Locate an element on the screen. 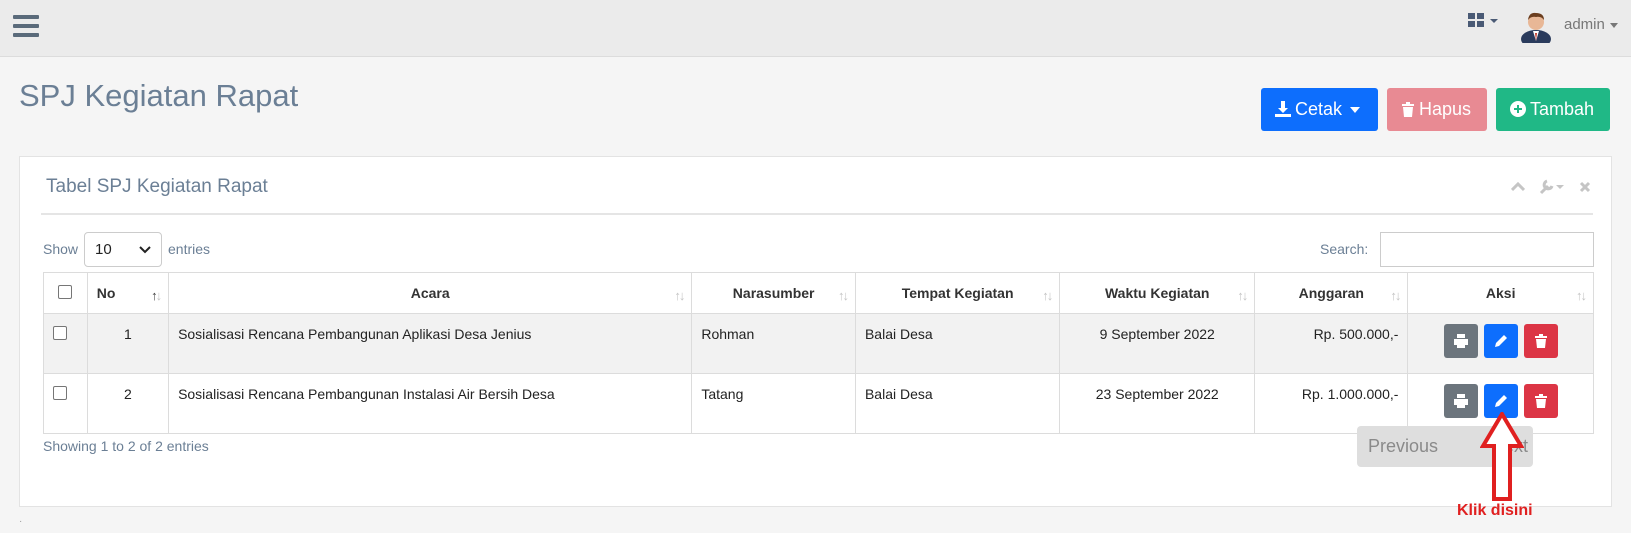 The width and height of the screenshot is (1631, 533). column-header-anggaran: Anggaran ↑↓ is located at coordinates (1331, 293).